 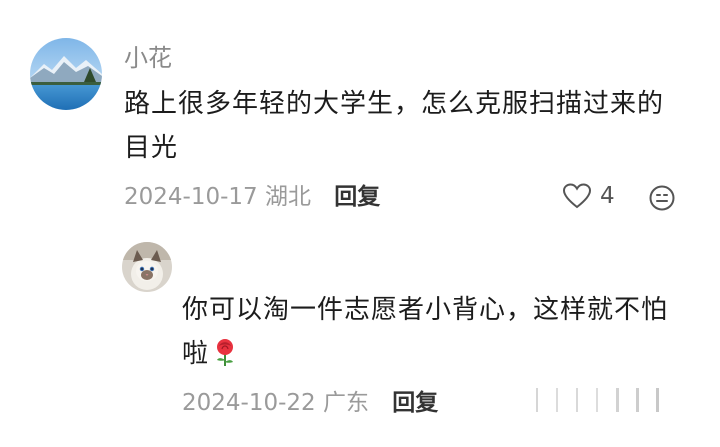 I want to click on username: 小花, so click(x=148, y=58).